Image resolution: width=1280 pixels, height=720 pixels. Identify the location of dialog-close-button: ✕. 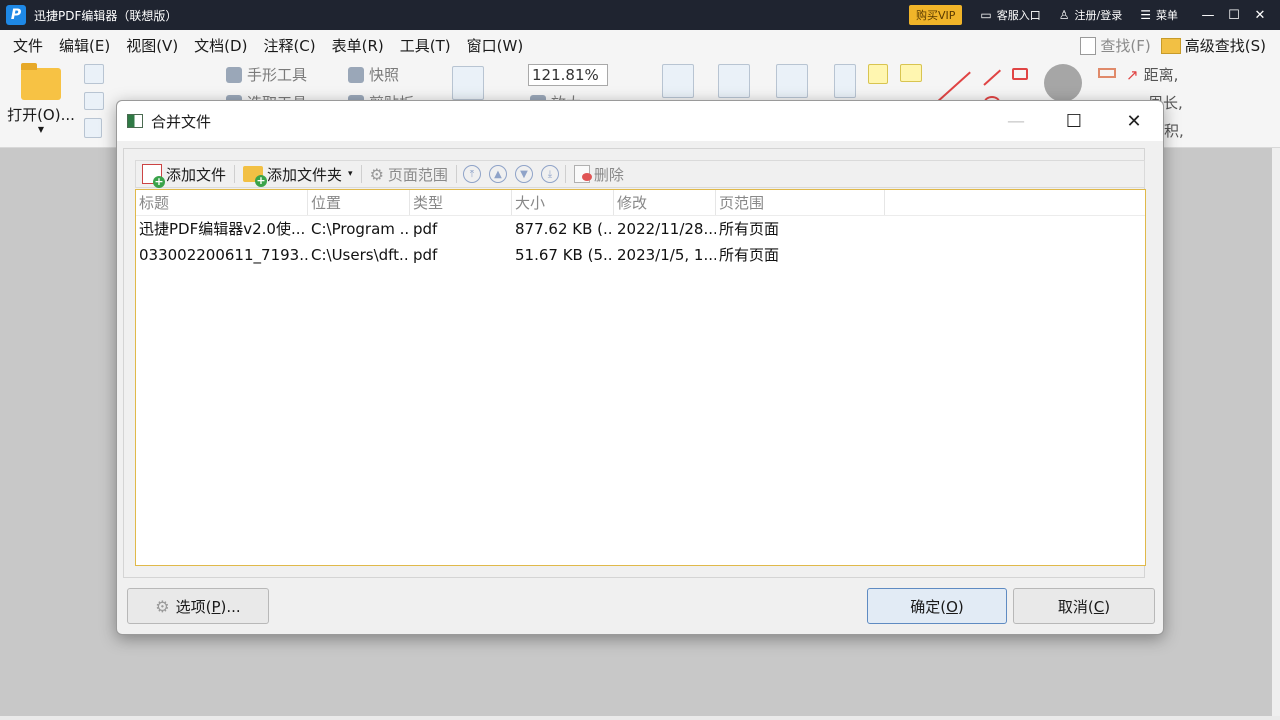
(1134, 121).